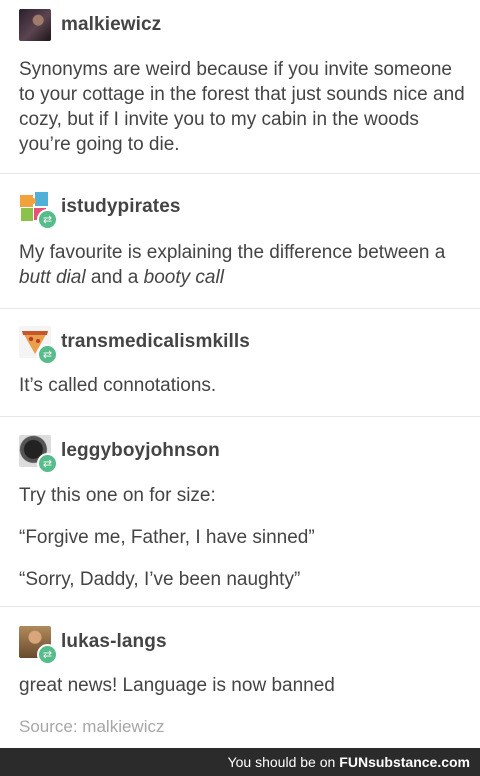  Describe the element at coordinates (121, 207) in the screenshot. I see `username: istudypirates` at that location.